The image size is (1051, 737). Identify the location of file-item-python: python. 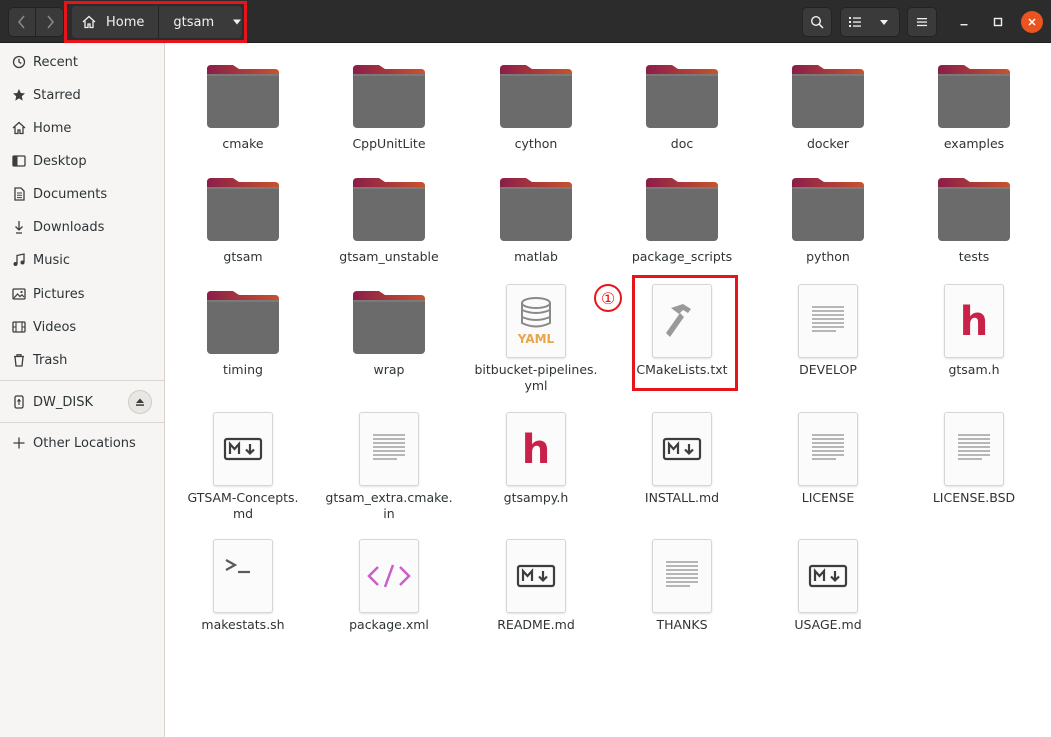
(828, 216).